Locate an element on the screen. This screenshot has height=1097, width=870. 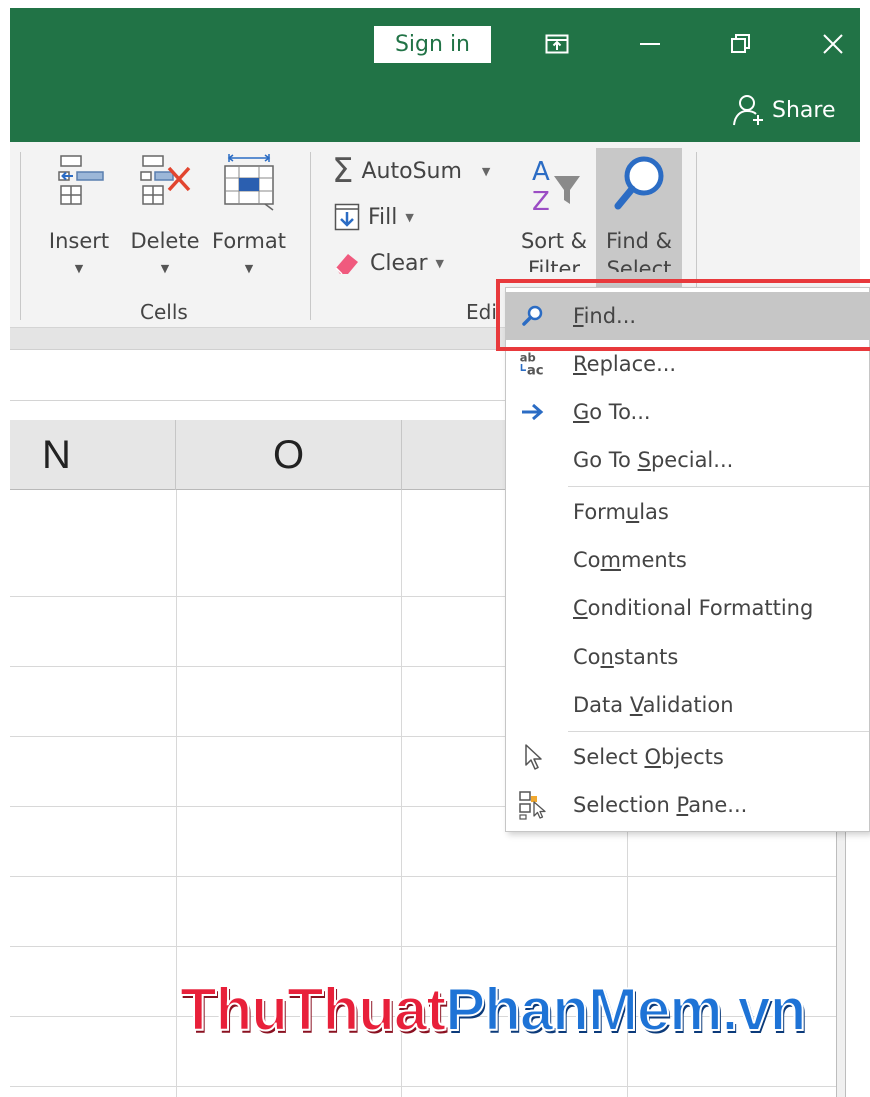
title-bar: Sign in Share is located at coordinates (435, 75).